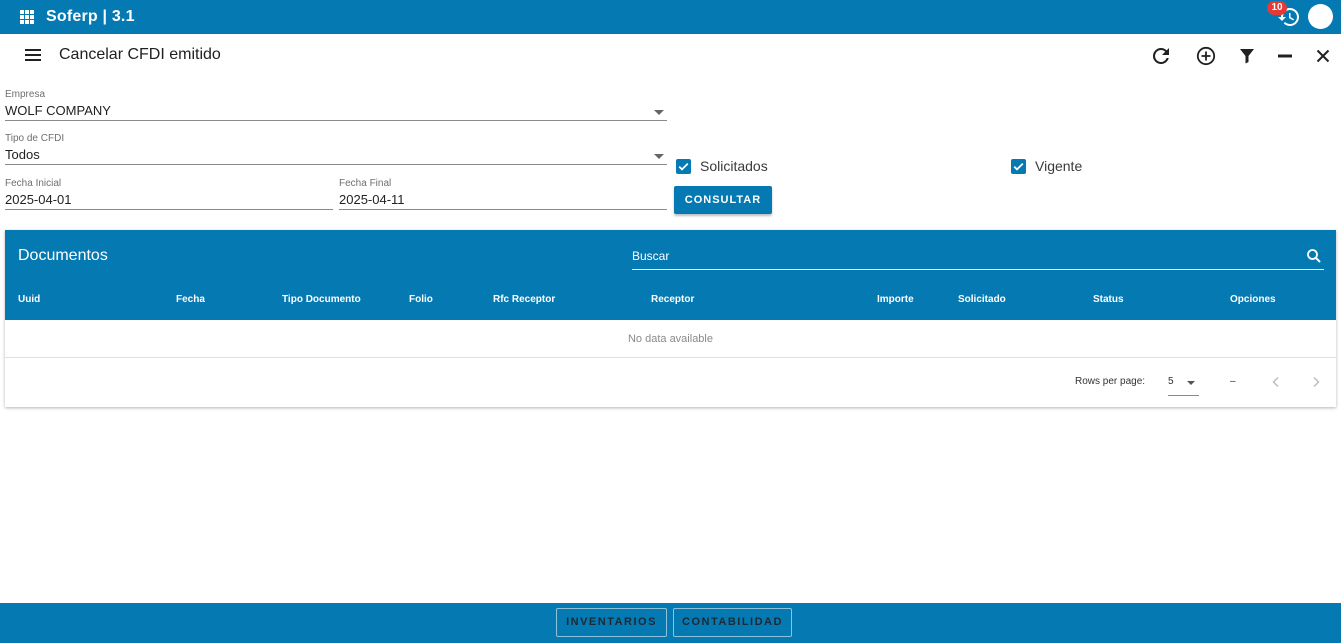  Describe the element at coordinates (421, 299) in the screenshot. I see `column-header-folio: Folio` at that location.